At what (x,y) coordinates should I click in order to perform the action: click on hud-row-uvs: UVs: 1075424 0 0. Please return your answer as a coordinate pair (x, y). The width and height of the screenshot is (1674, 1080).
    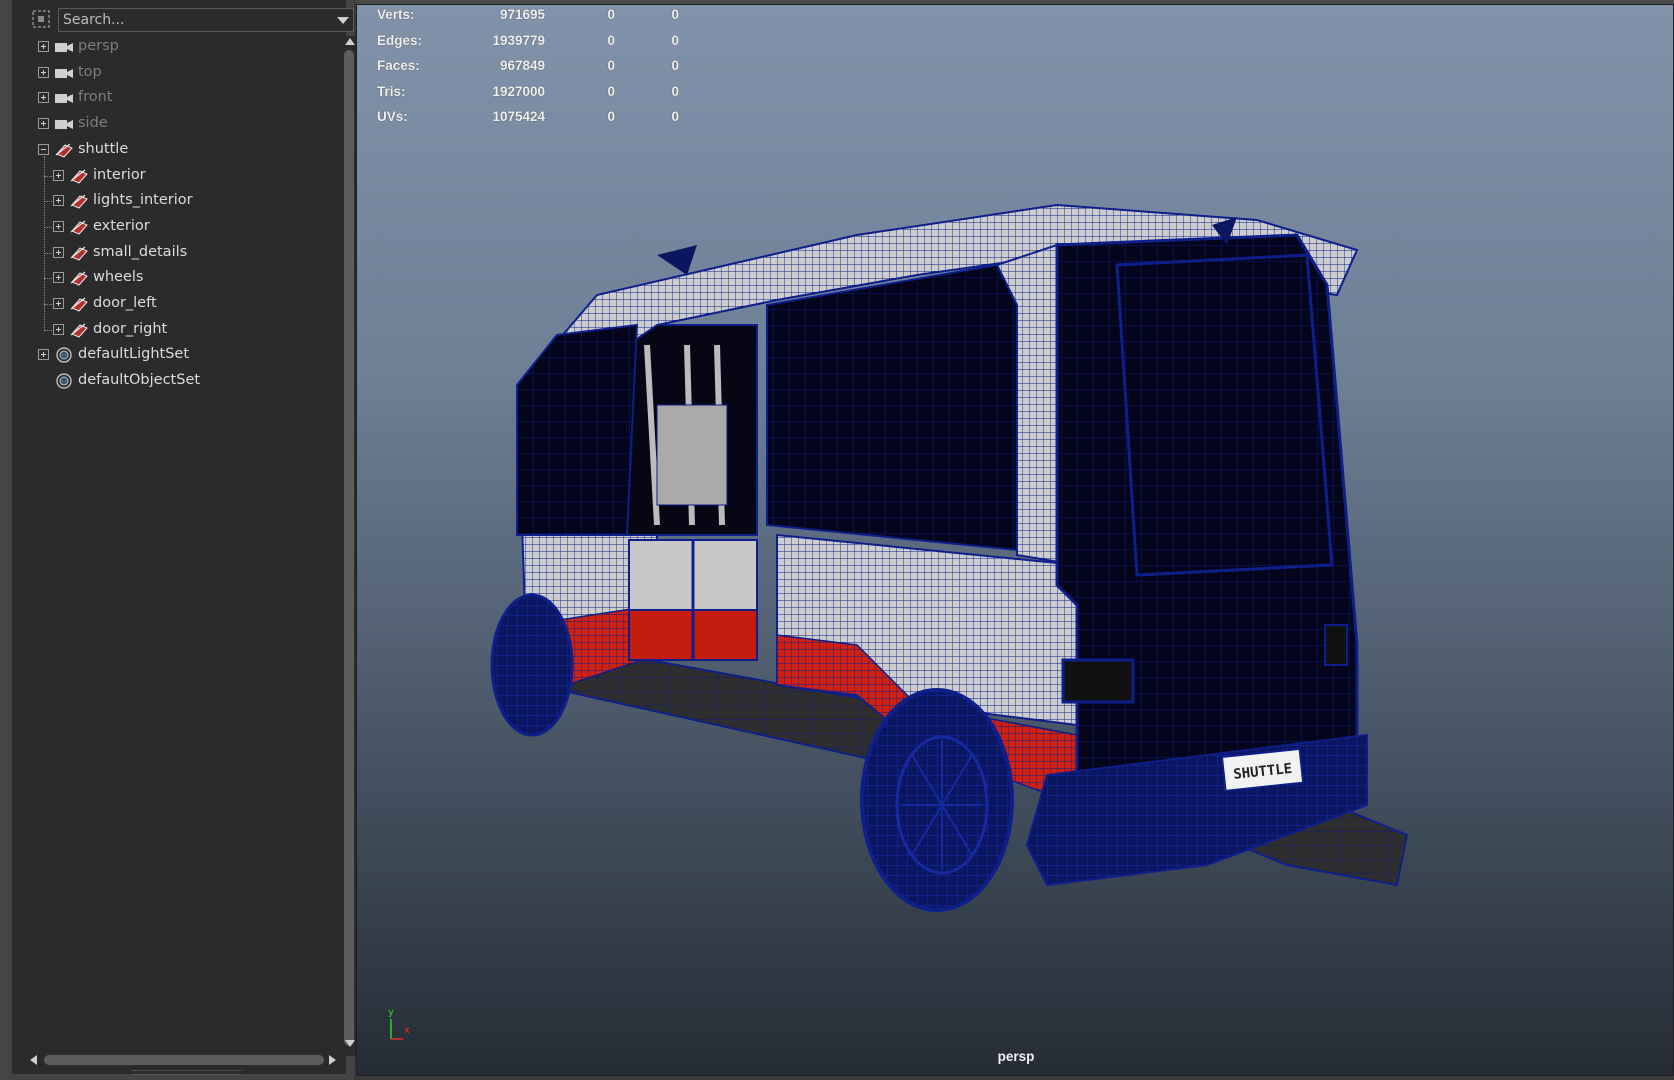
    Looking at the image, I should click on (542, 119).